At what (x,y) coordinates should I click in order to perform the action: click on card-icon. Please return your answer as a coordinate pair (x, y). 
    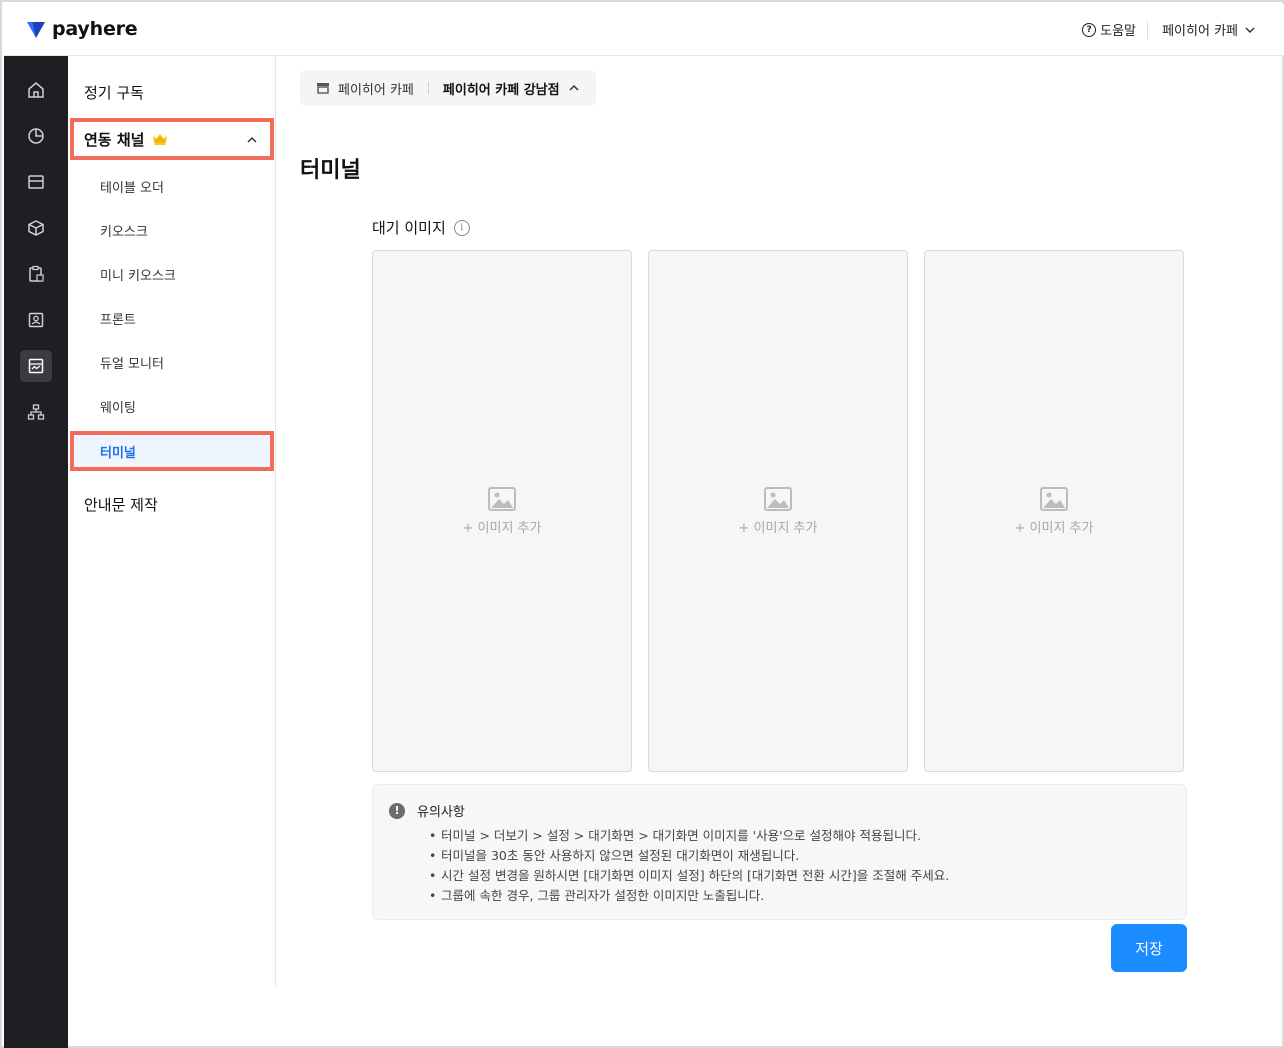
    Looking at the image, I should click on (36, 182).